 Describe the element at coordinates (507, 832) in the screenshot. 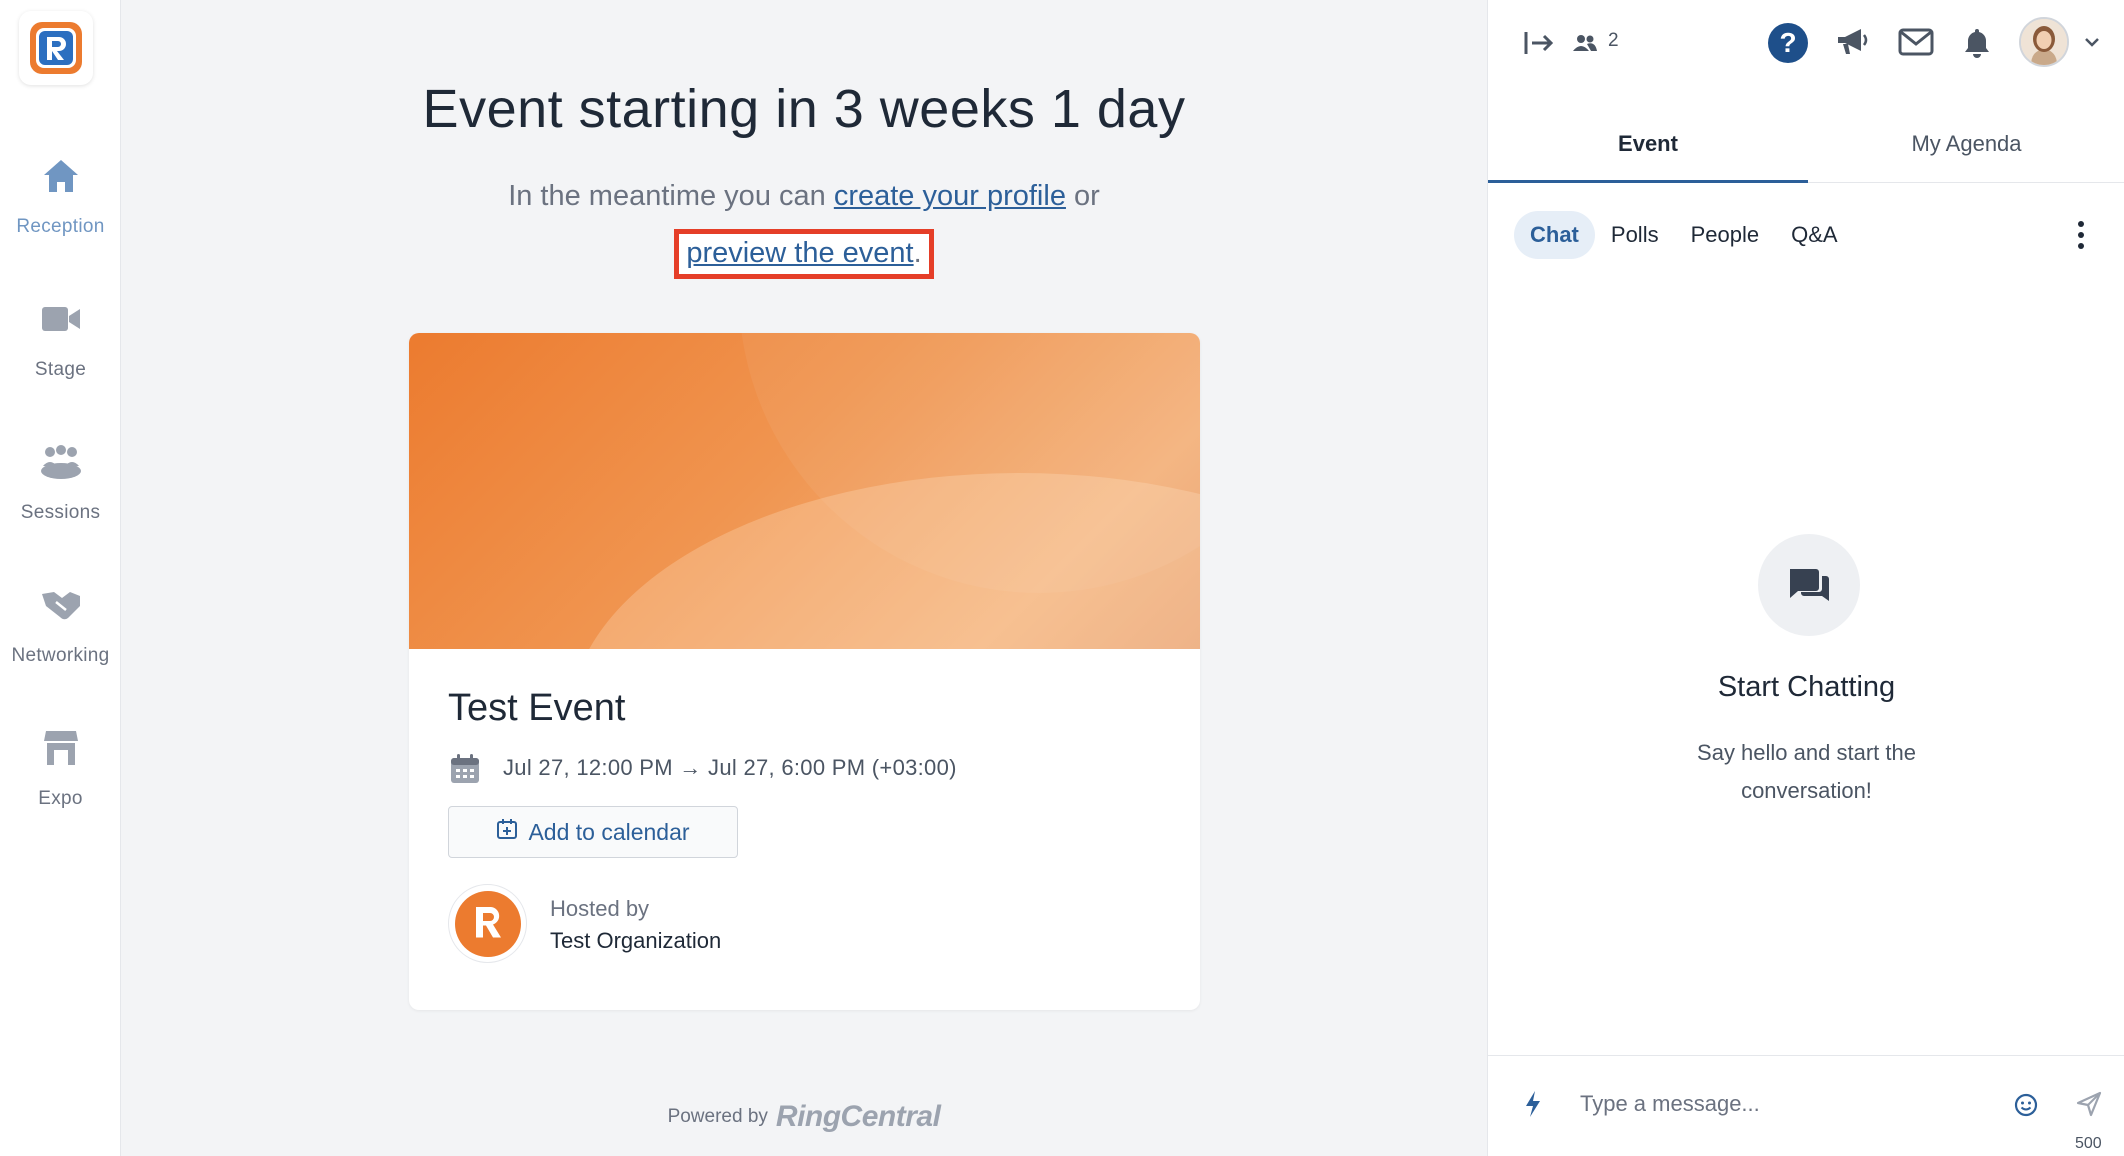

I see `calendar-plus-icon` at that location.